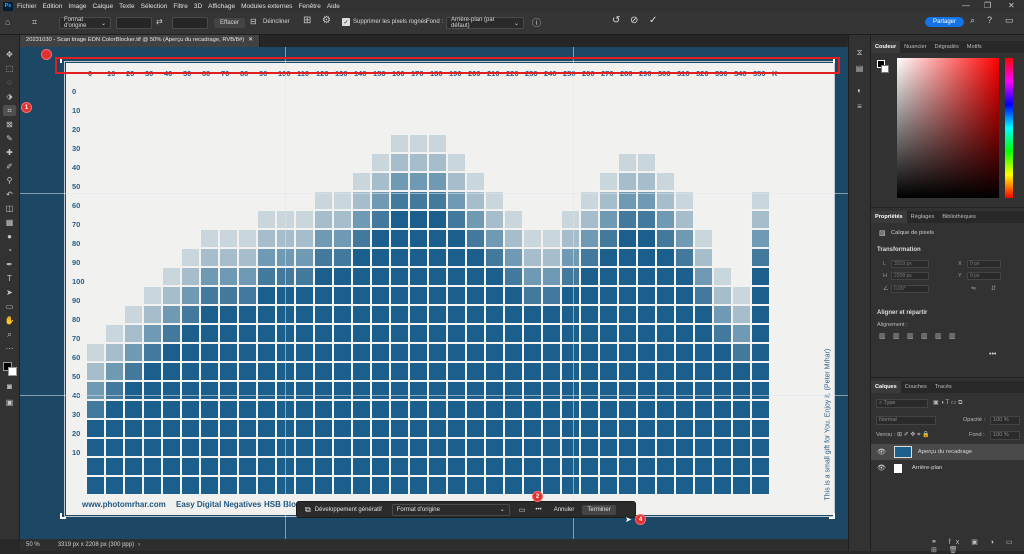 This screenshot has width=1024, height=554. Describe the element at coordinates (326, 20) in the screenshot. I see `gear-icon: ⚙` at that location.